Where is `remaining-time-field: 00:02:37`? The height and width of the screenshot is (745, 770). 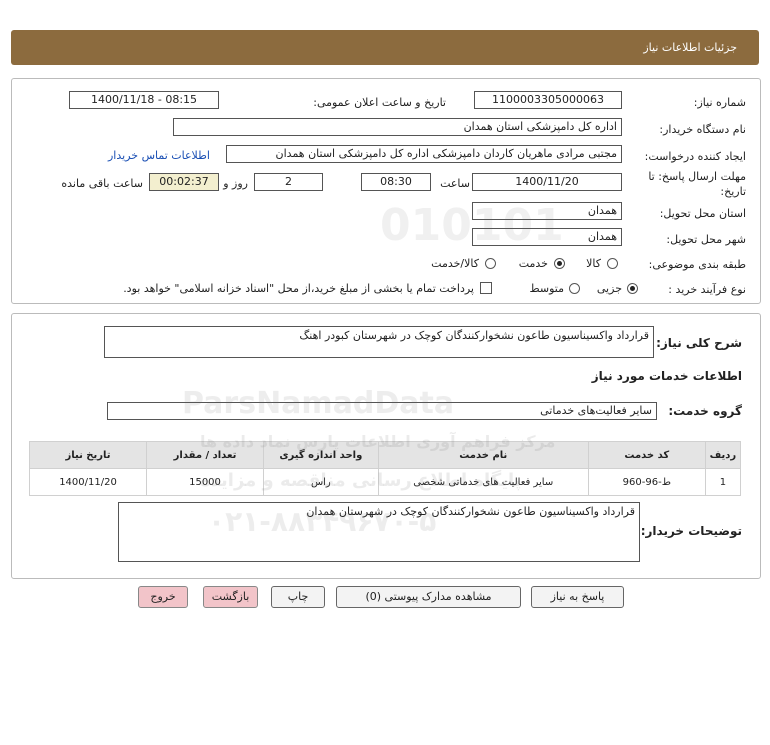
remaining-time-field: 00:02:37 is located at coordinates (184, 182).